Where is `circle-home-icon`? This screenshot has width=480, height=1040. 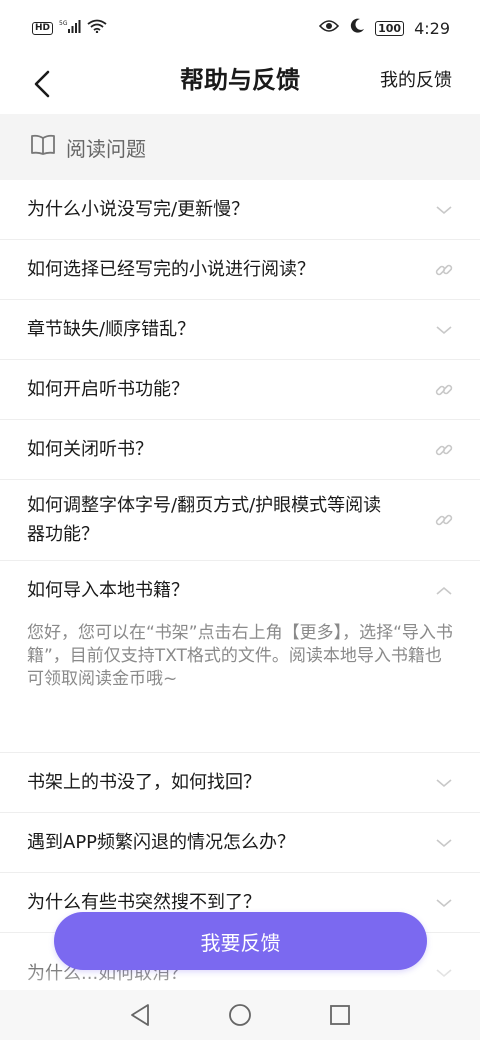 circle-home-icon is located at coordinates (240, 1015).